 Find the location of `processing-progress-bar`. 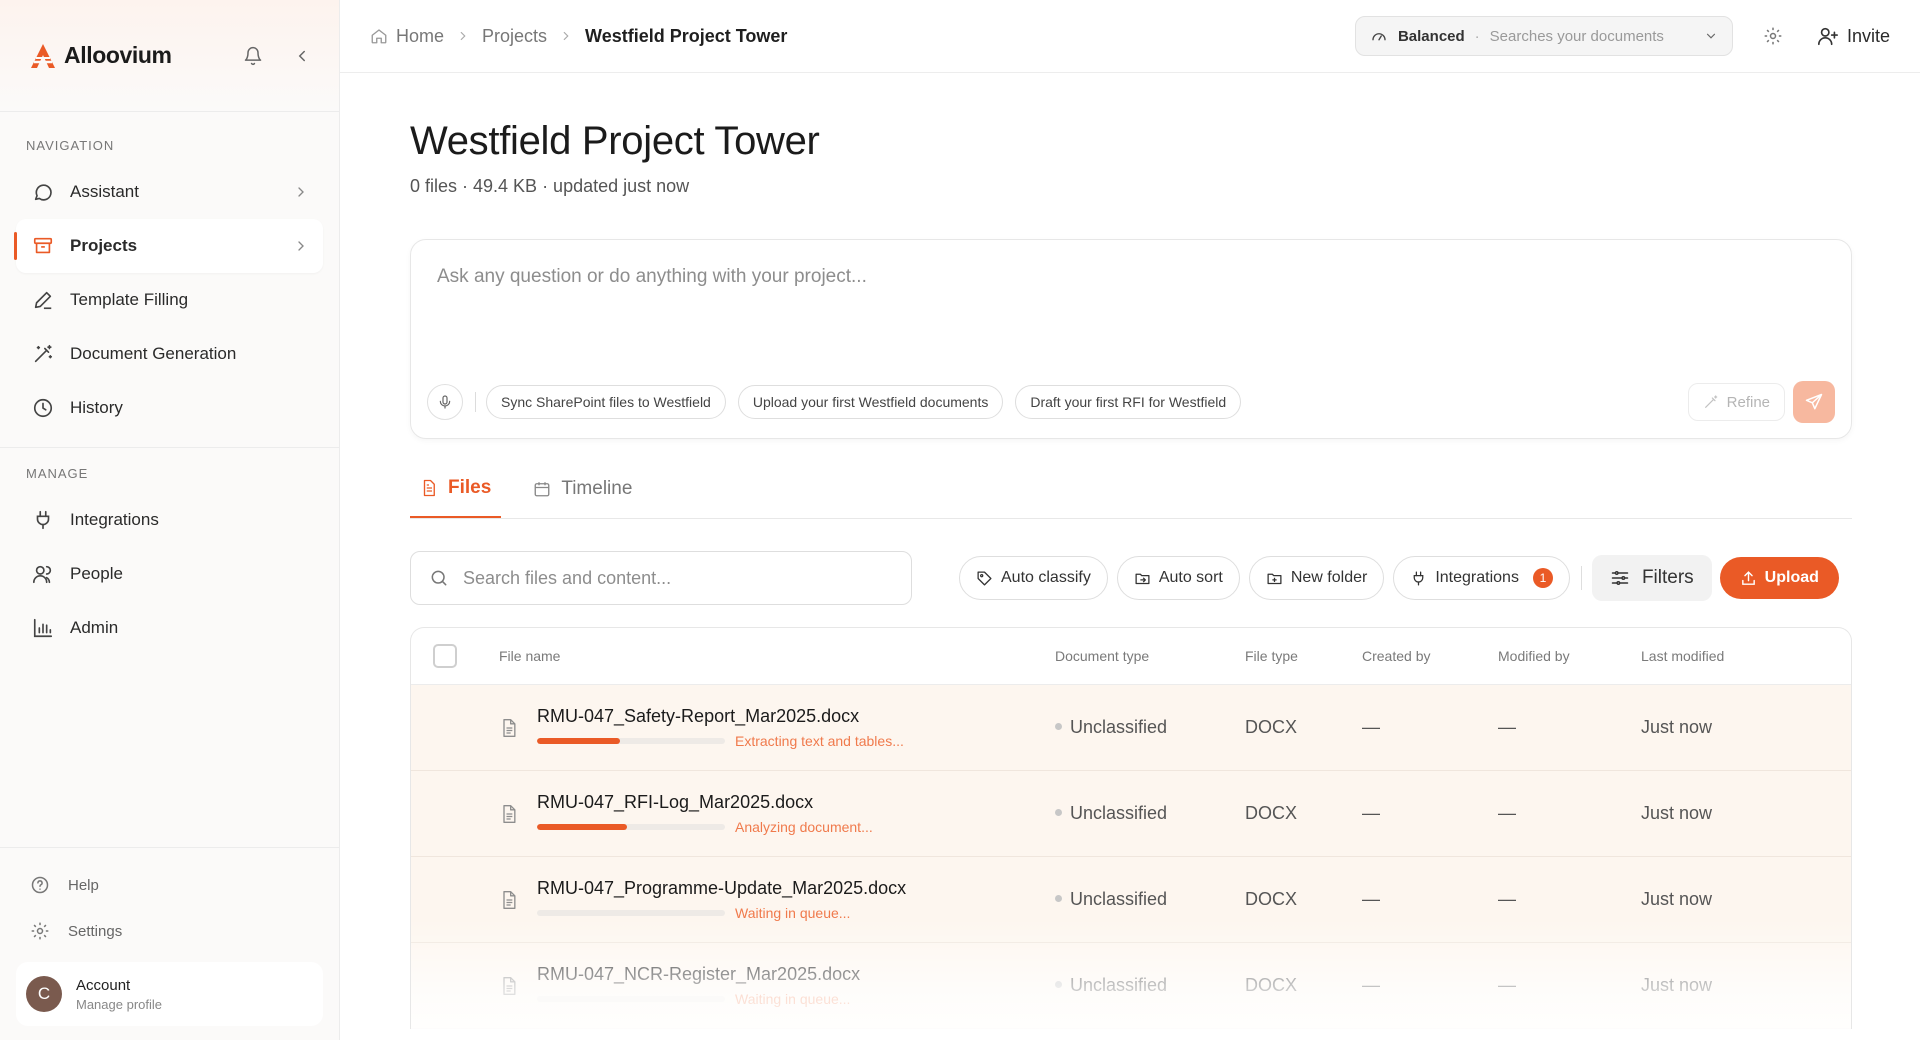

processing-progress-bar is located at coordinates (631, 827).